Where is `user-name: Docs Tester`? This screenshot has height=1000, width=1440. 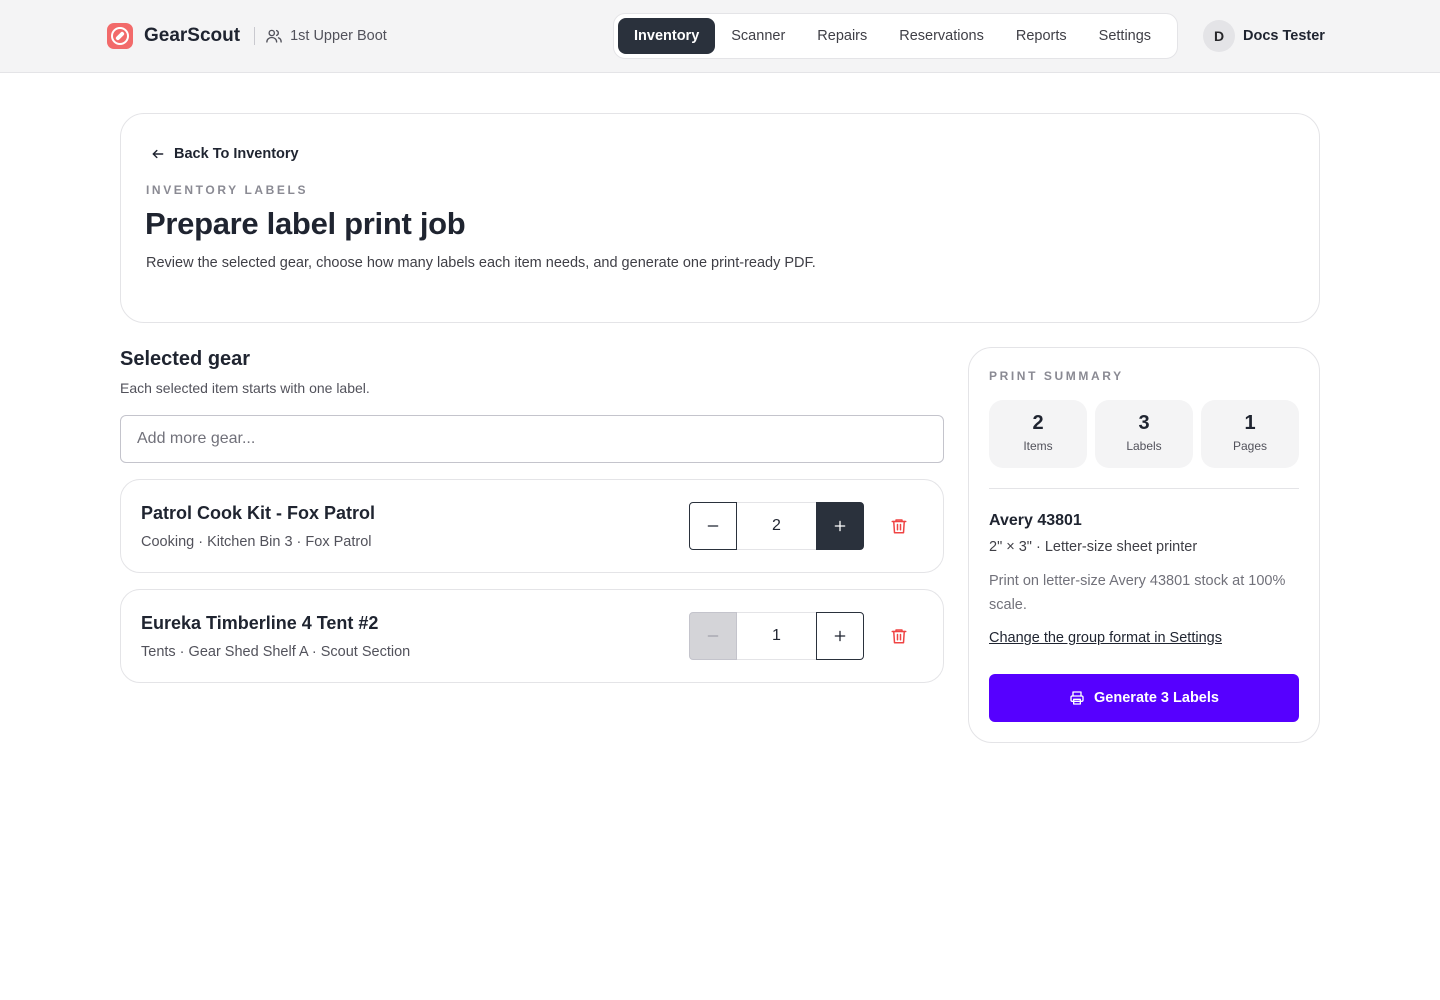
user-name: Docs Tester is located at coordinates (1284, 36).